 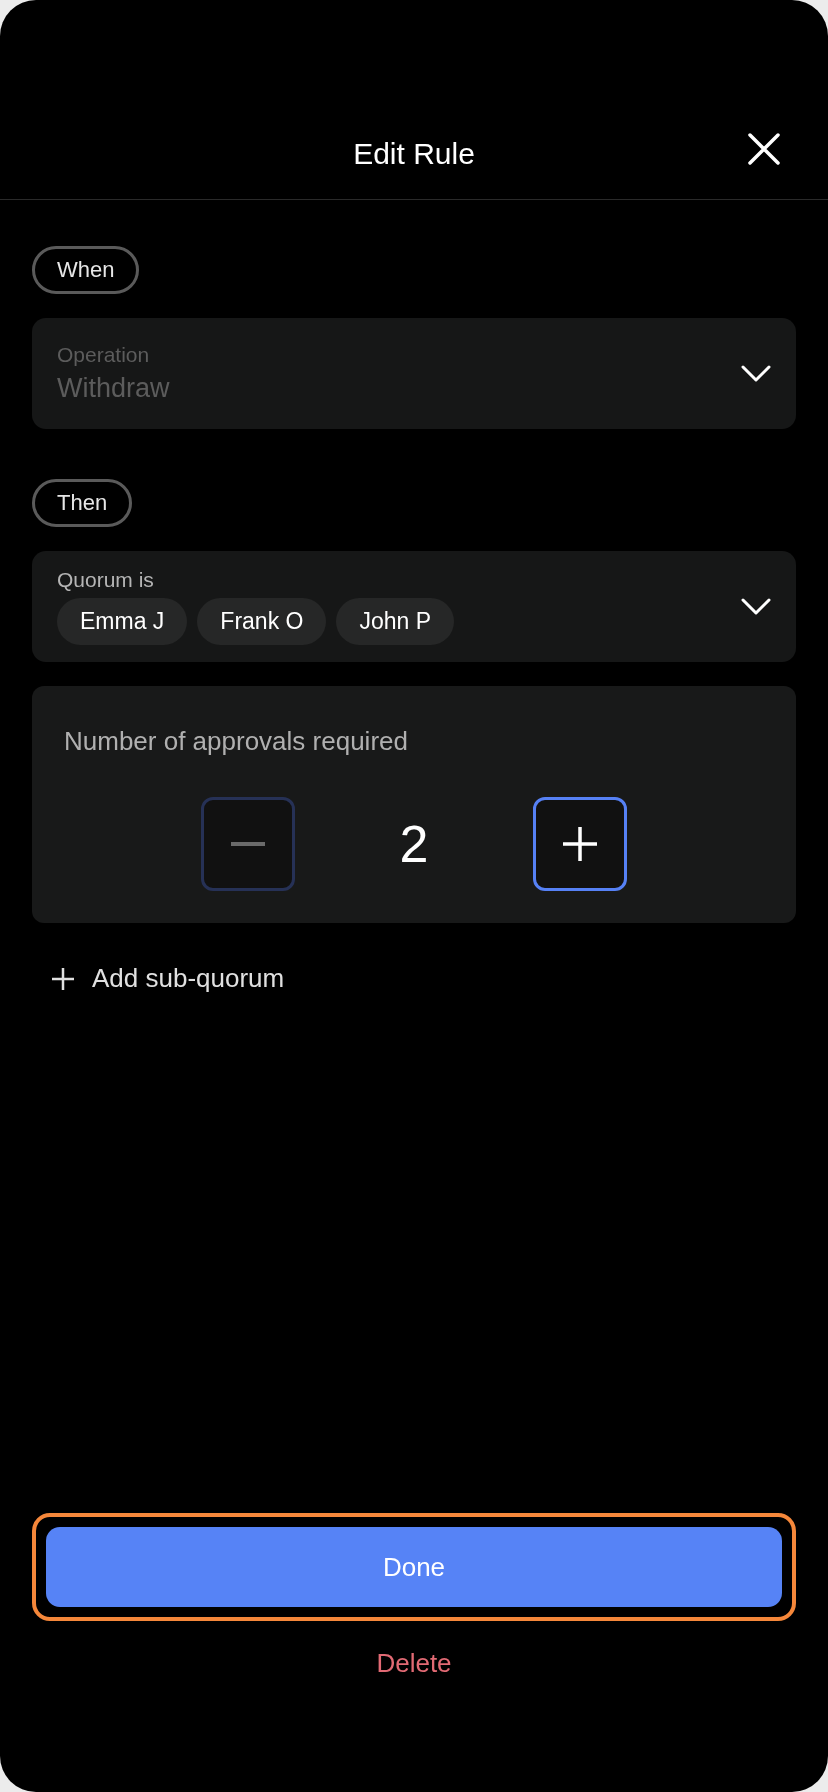 What do you see at coordinates (414, 844) in the screenshot?
I see `approvals-count: 2` at bounding box center [414, 844].